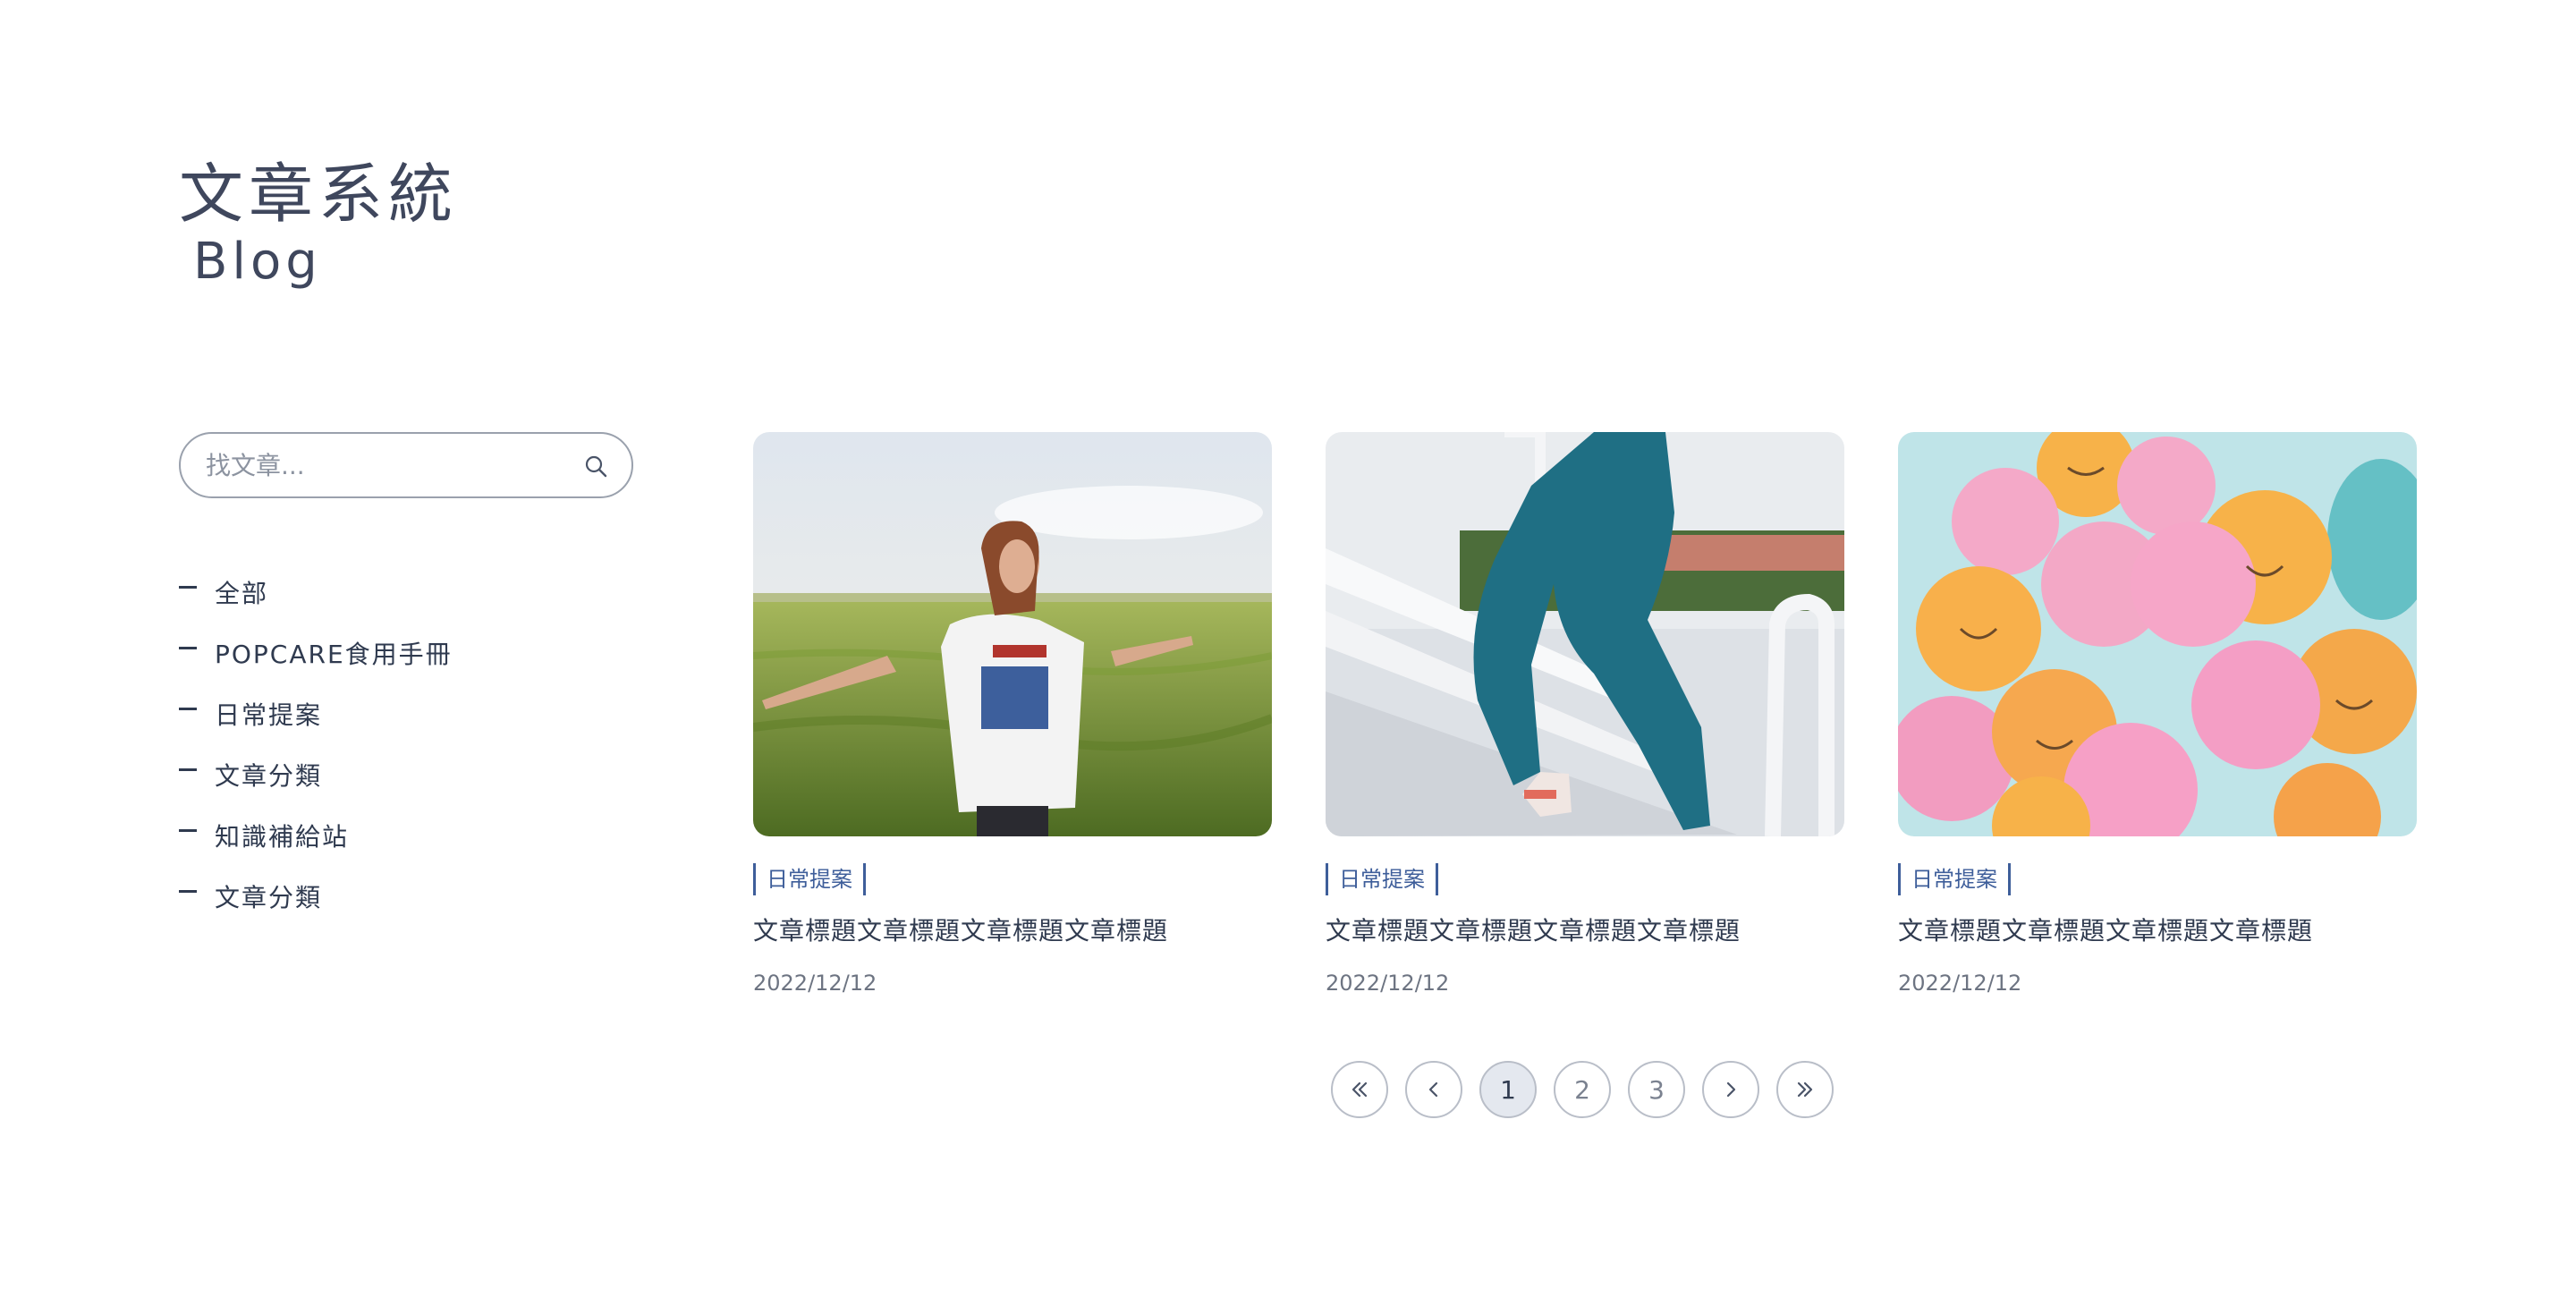  I want to click on page-button-2: 2, so click(1582, 1089).